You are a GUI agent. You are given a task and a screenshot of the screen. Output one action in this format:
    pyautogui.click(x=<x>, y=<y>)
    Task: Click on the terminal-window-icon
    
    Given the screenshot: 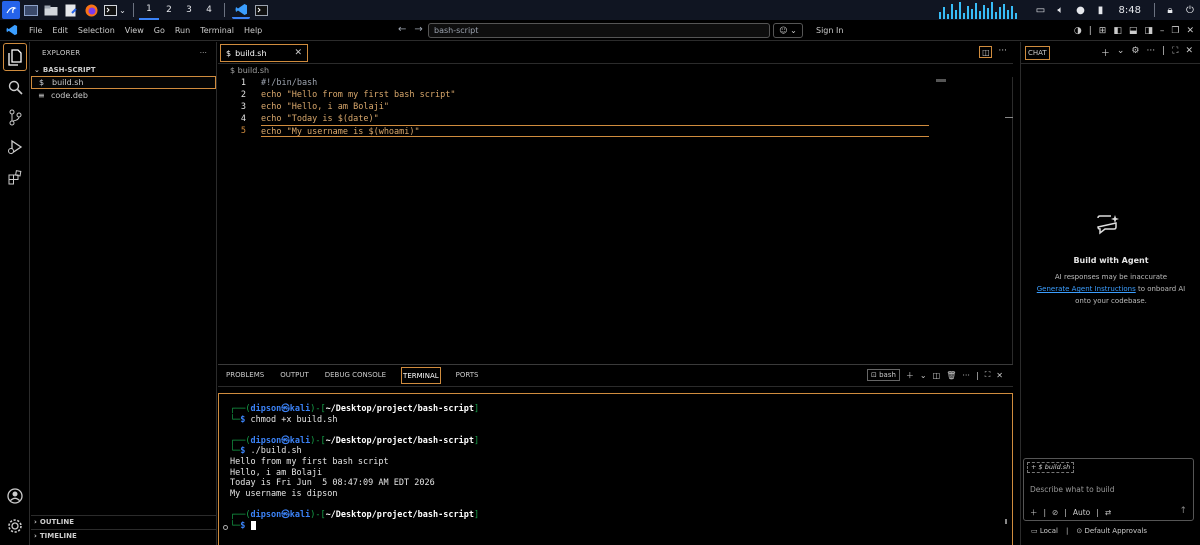 What is the action you would take?
    pyautogui.click(x=261, y=10)
    